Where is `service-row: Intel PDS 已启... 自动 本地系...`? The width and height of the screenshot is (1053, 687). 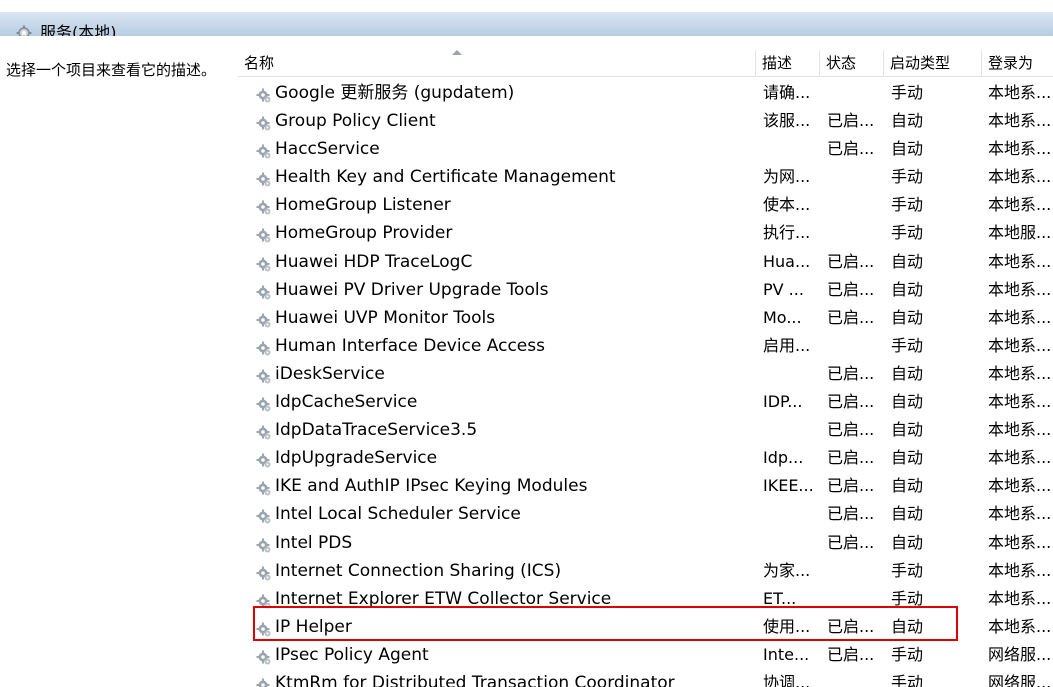
service-row: Intel PDS 已启... 自动 本地系... is located at coordinates (645, 543).